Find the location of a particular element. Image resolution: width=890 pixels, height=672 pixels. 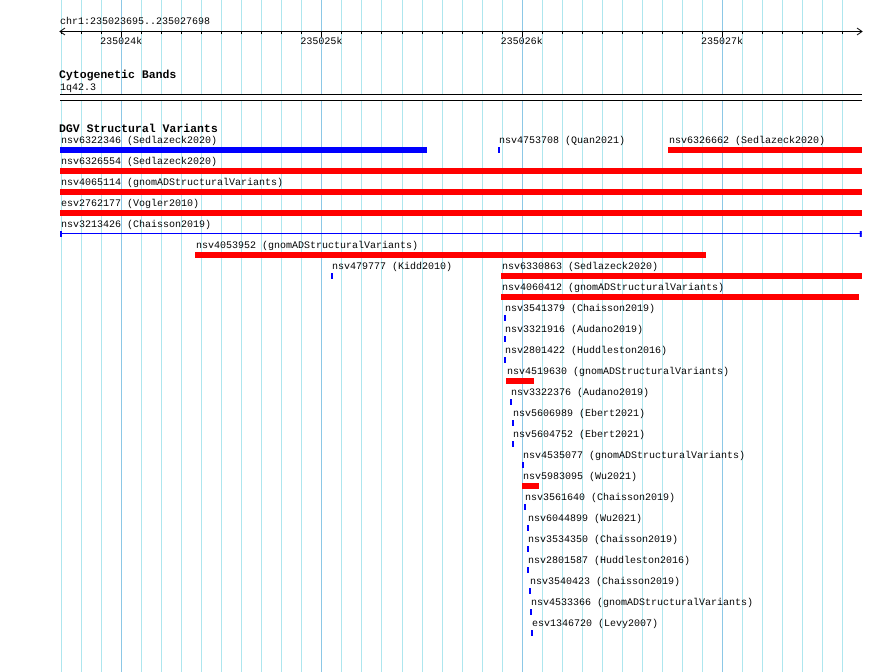

band-label: 1q42.3 is located at coordinates (78, 88).